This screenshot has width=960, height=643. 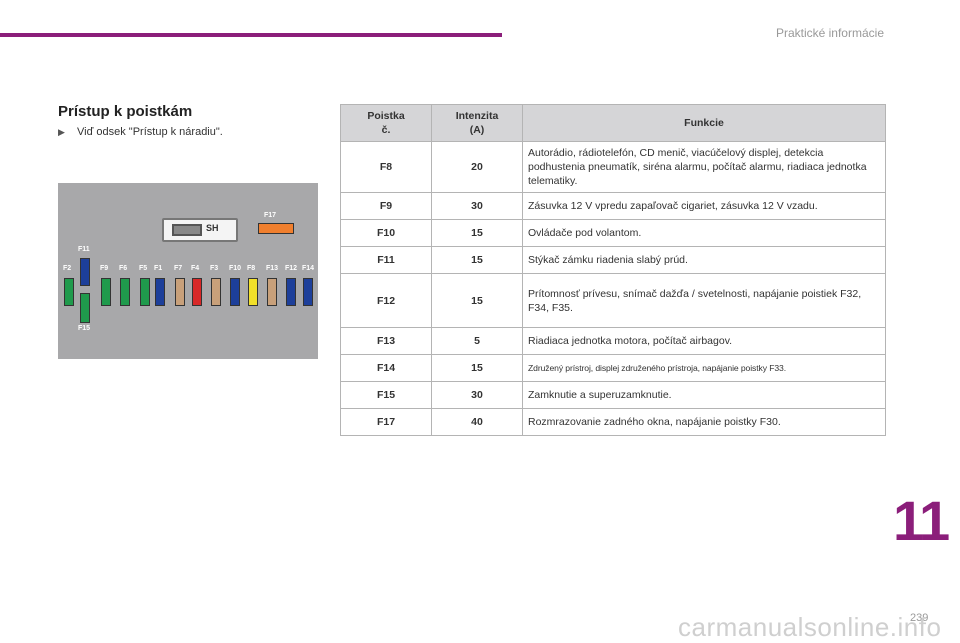 What do you see at coordinates (125, 292) in the screenshot?
I see `fuse-f6` at bounding box center [125, 292].